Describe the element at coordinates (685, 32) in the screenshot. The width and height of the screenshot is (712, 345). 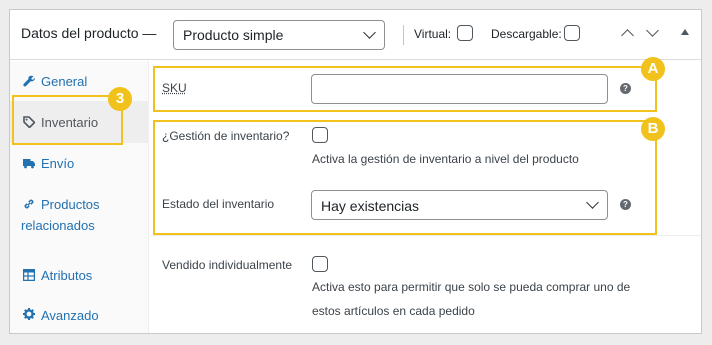
I see `collapse-toggle-icon` at that location.